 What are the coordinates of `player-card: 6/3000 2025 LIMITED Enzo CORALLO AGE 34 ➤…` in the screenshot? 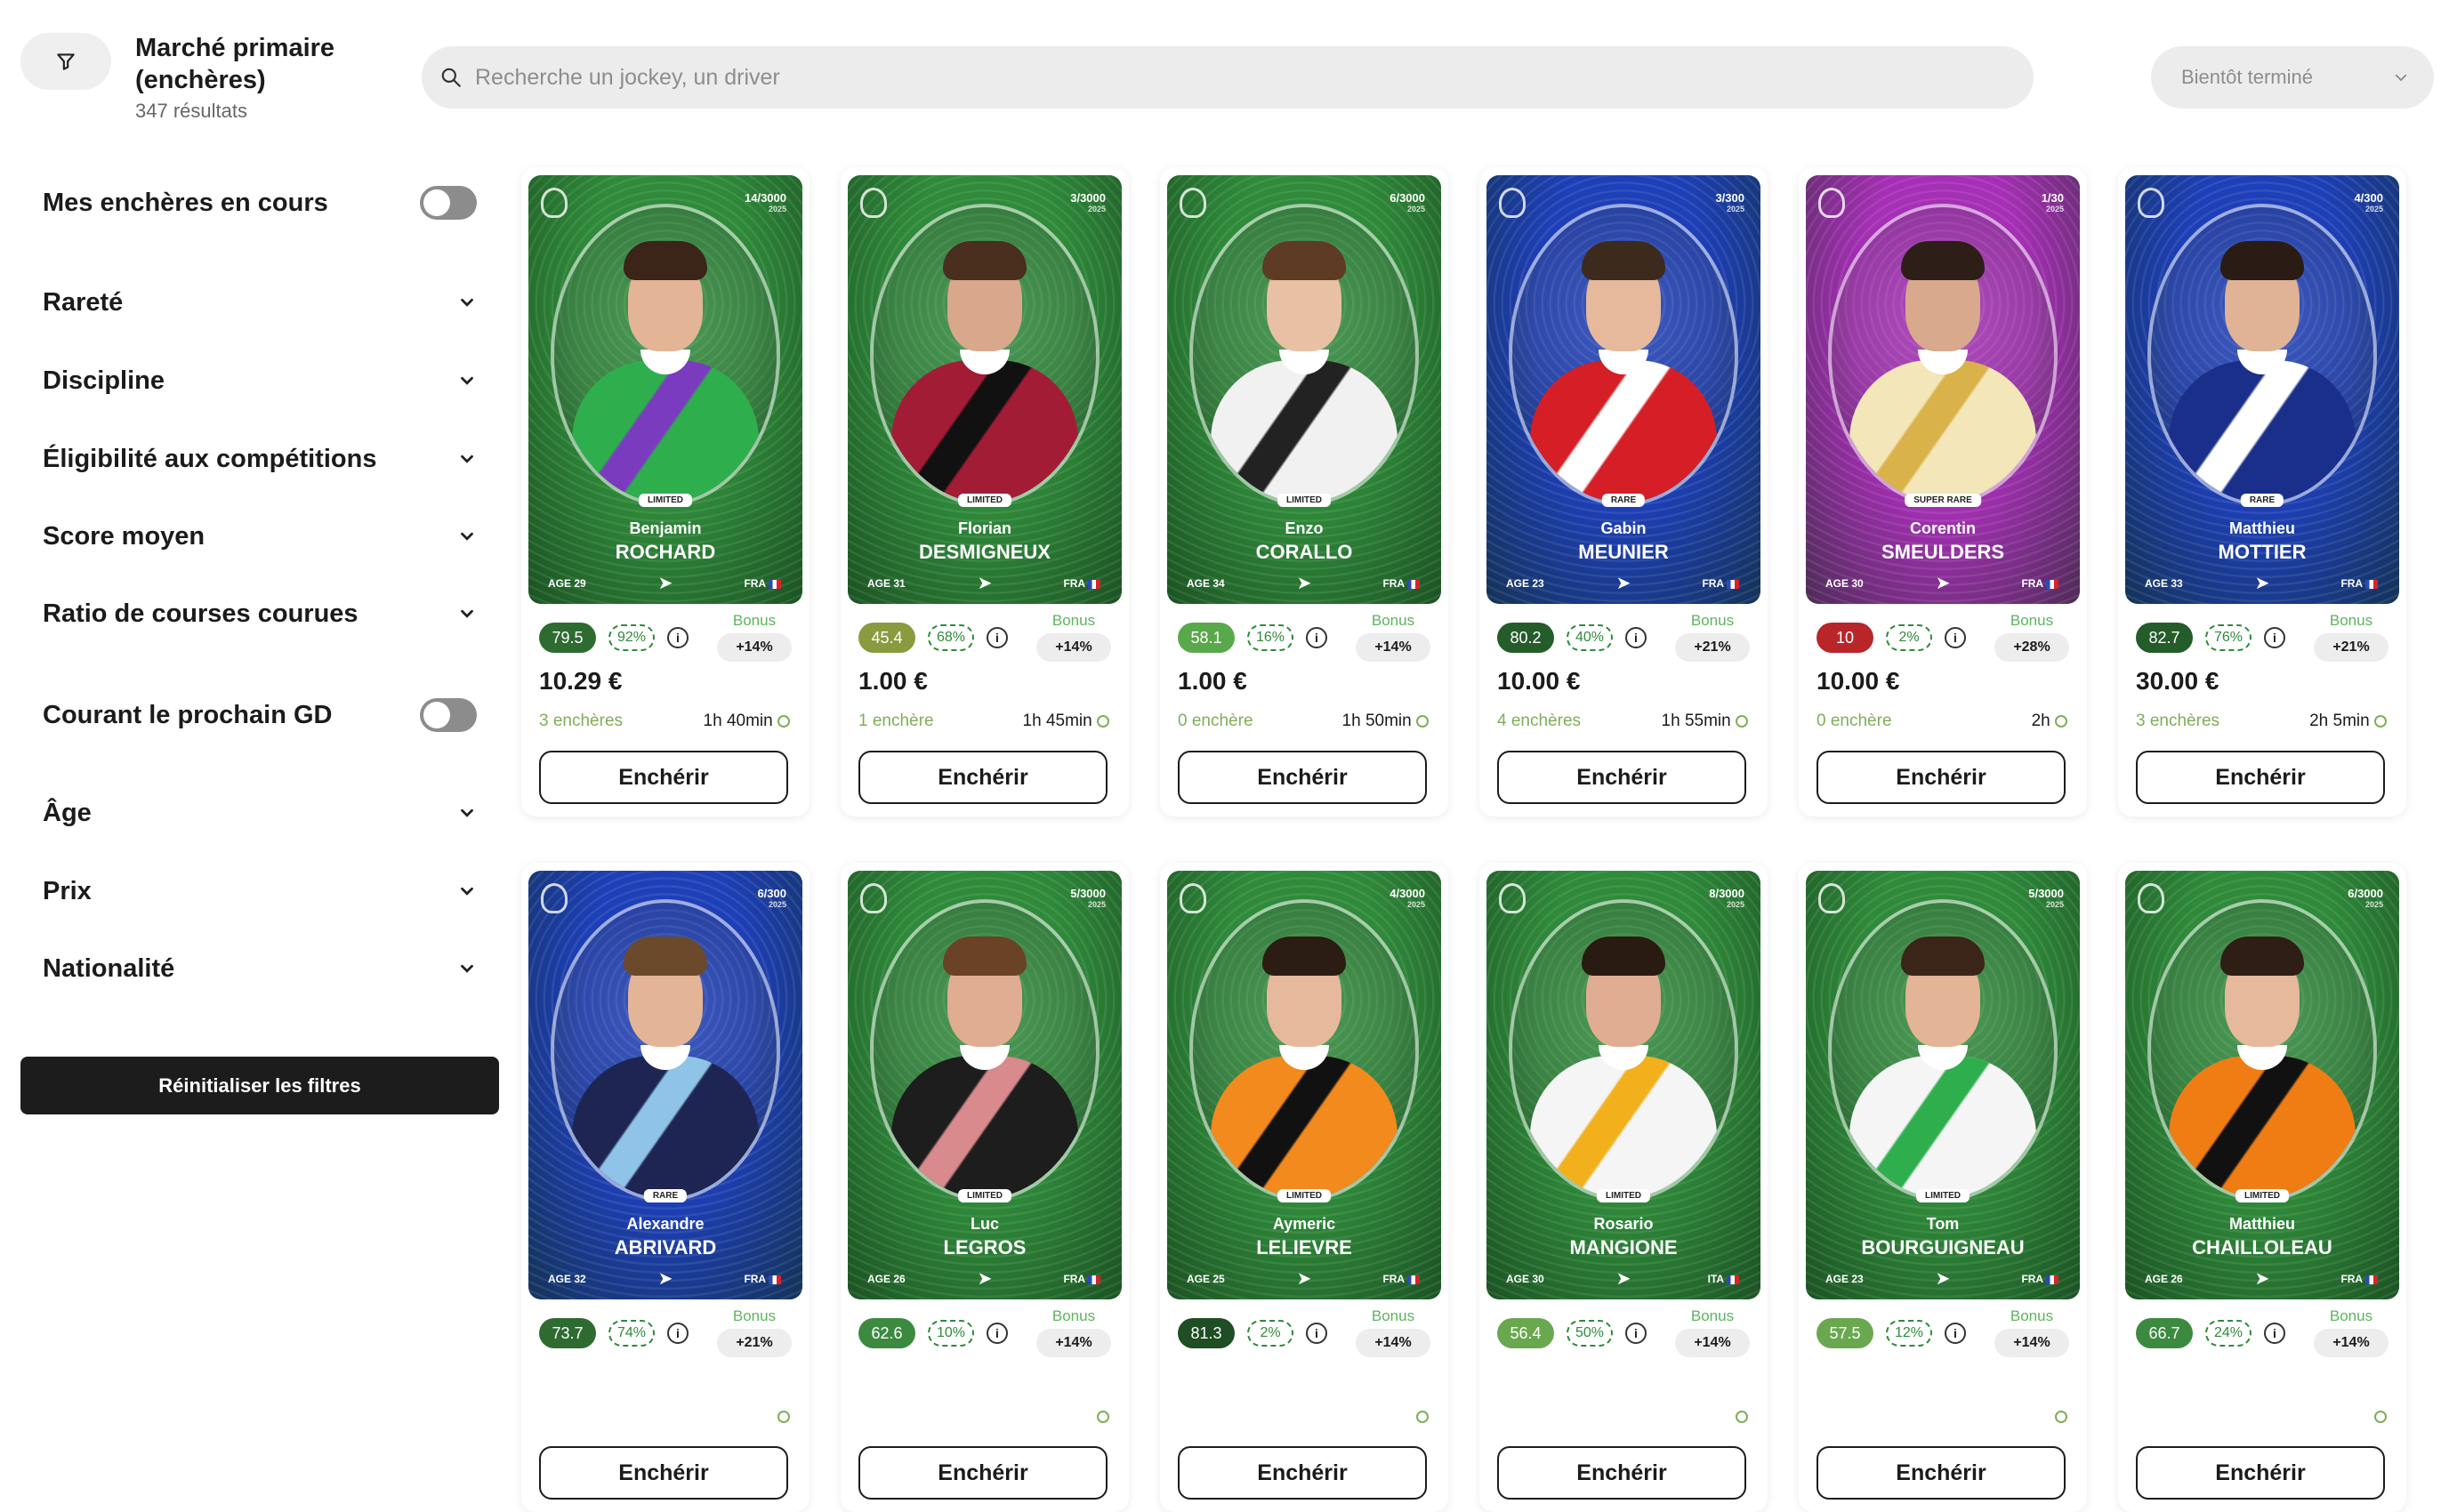 It's located at (1304, 492).